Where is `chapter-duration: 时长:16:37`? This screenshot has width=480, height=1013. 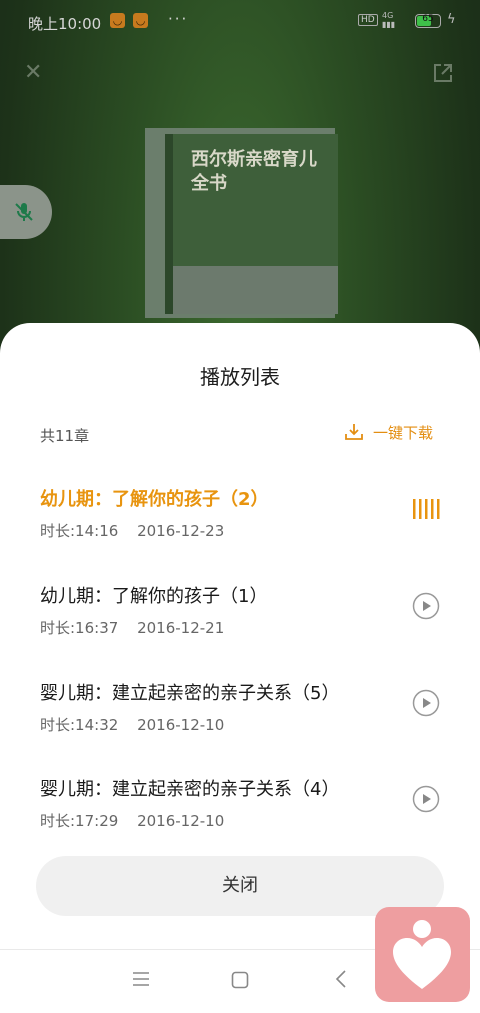
chapter-duration: 时长:16:37 is located at coordinates (79, 628).